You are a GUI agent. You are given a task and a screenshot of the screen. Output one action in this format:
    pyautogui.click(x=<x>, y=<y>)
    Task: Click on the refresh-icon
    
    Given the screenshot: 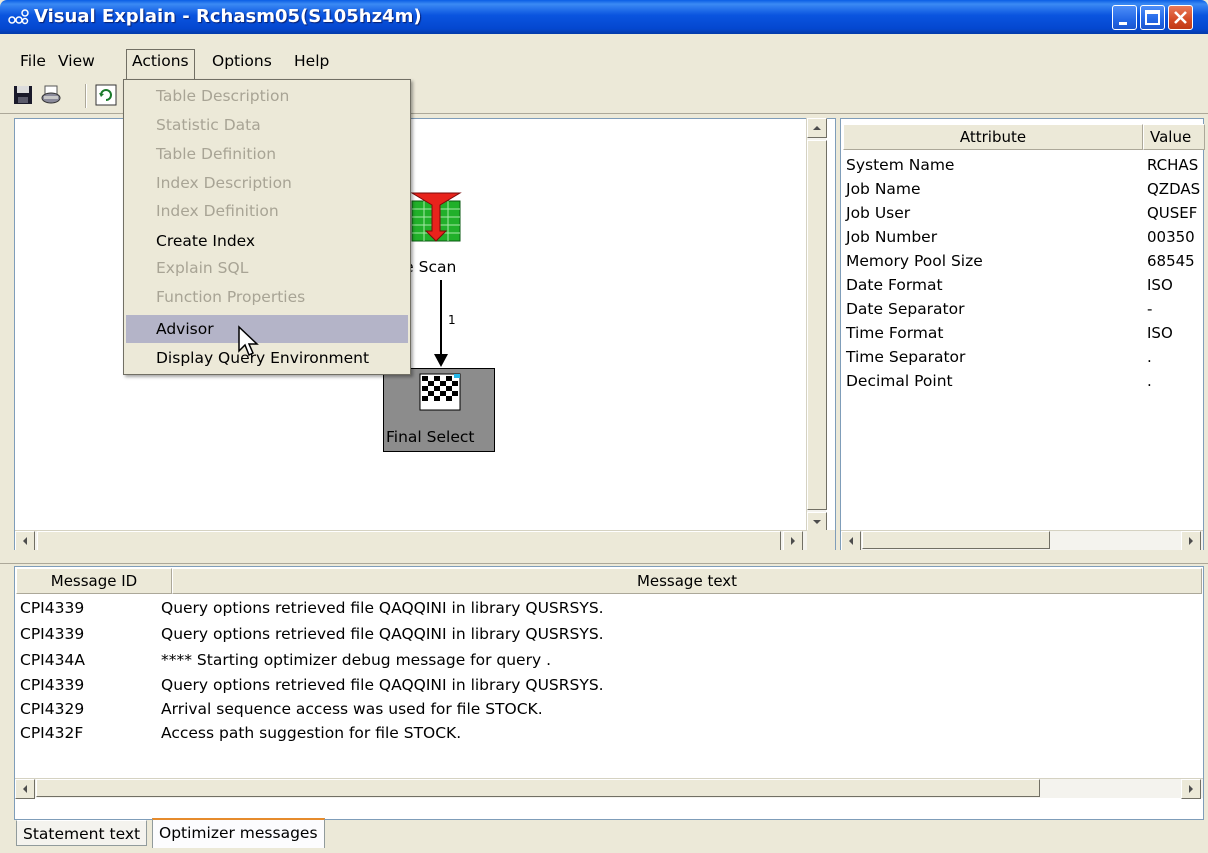 What is the action you would take?
    pyautogui.click(x=106, y=95)
    